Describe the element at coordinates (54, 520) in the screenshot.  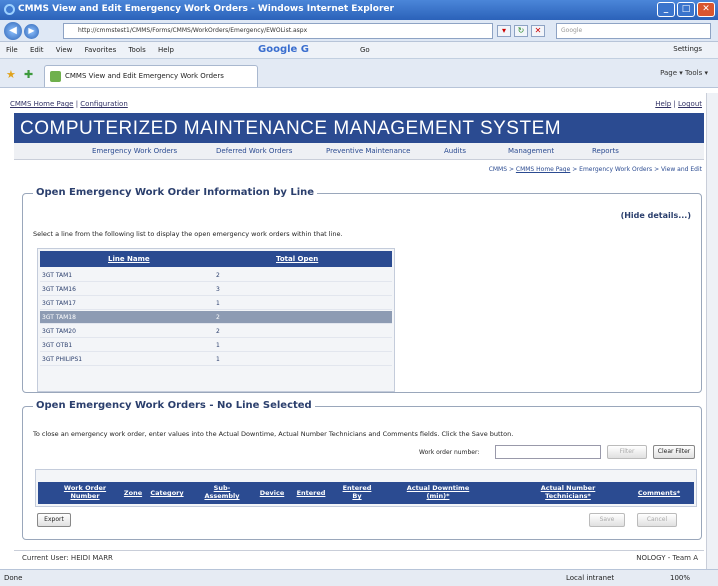
I see `export-button: Export` at that location.